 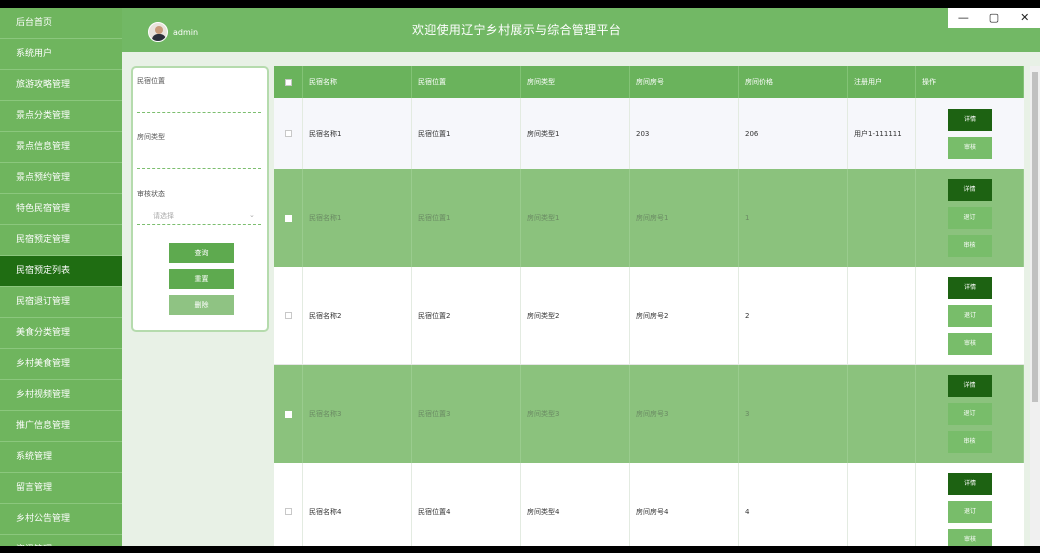 I want to click on table-row: 民宿名称1 民宿位置1 房间类型1 房间房号1 1 详情 退订 审核, so click(x=649, y=218).